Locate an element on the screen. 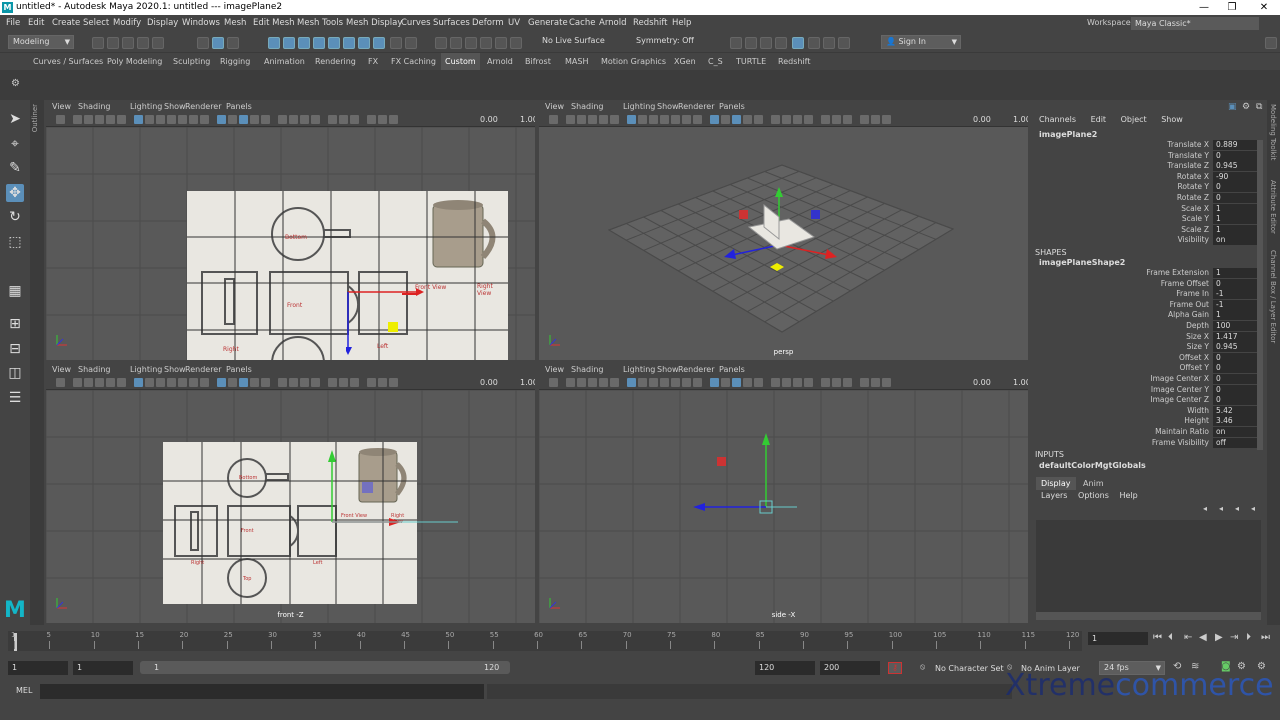 The width and height of the screenshot is (1280, 720). shelf-tab-mash: MASH is located at coordinates (576, 61).